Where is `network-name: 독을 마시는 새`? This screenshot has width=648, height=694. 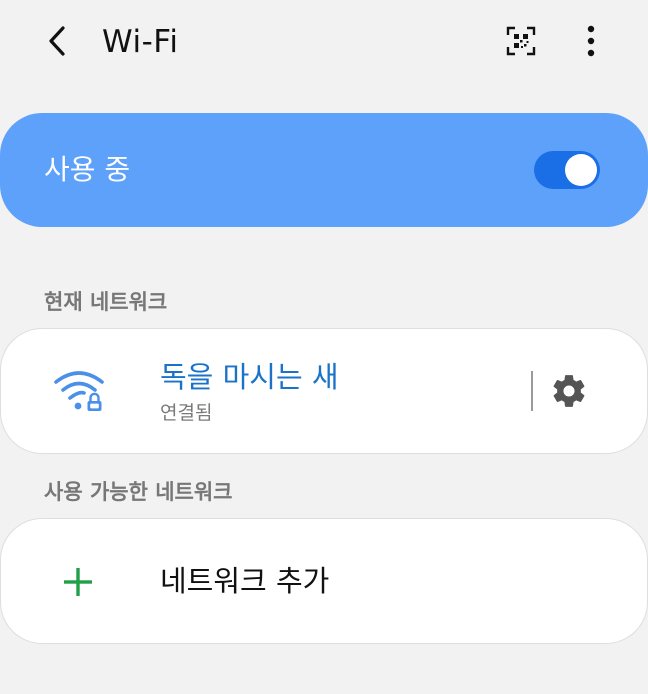 network-name: 독을 마시는 새 is located at coordinates (249, 377).